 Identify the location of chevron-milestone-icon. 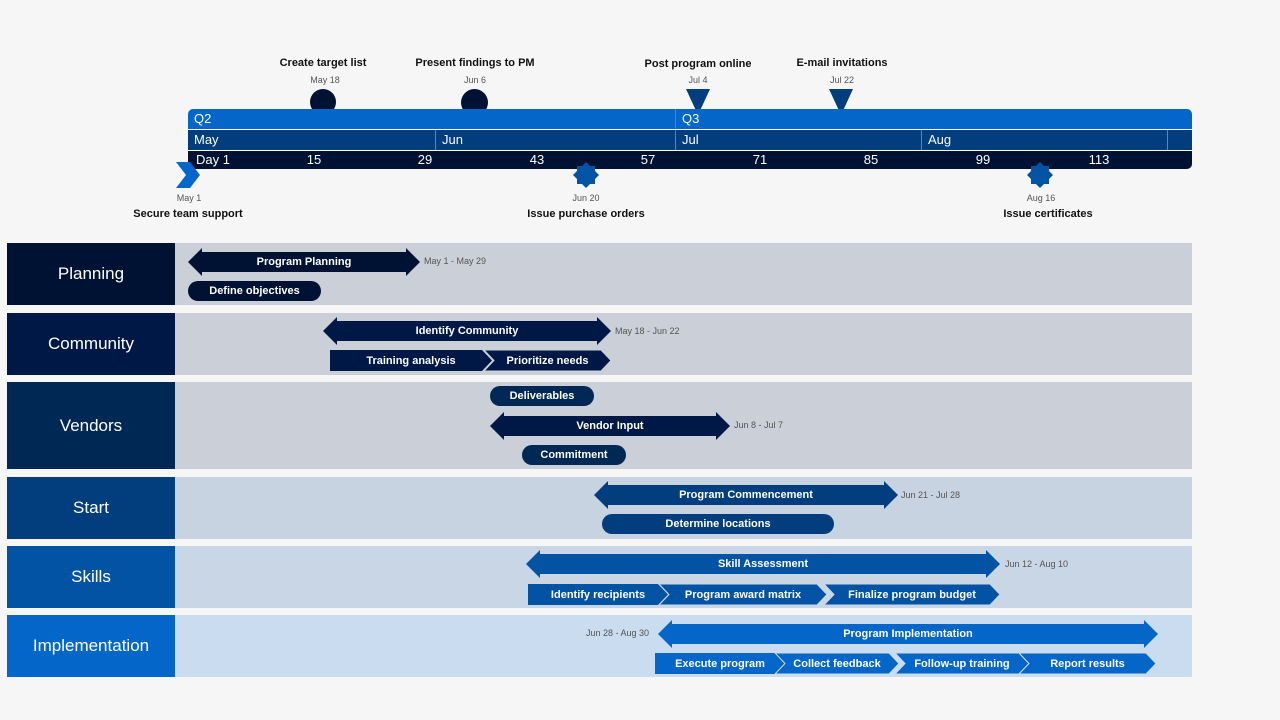
(188, 175).